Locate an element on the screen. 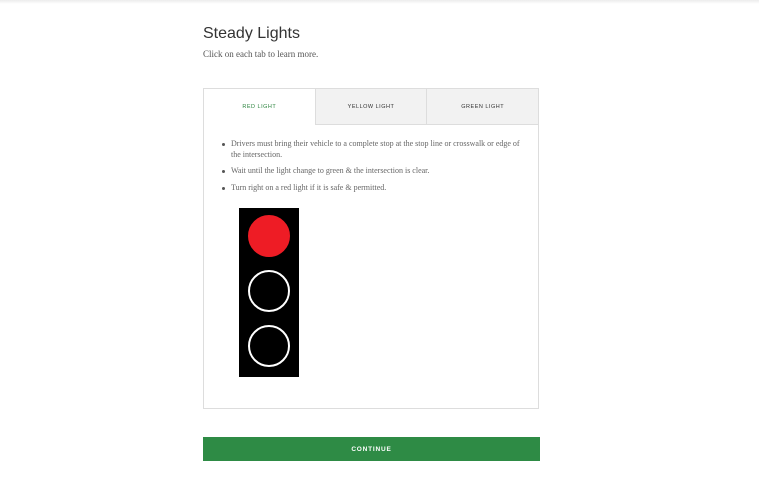 Image resolution: width=759 pixels, height=480 pixels. yellow-lamp is located at coordinates (269, 291).